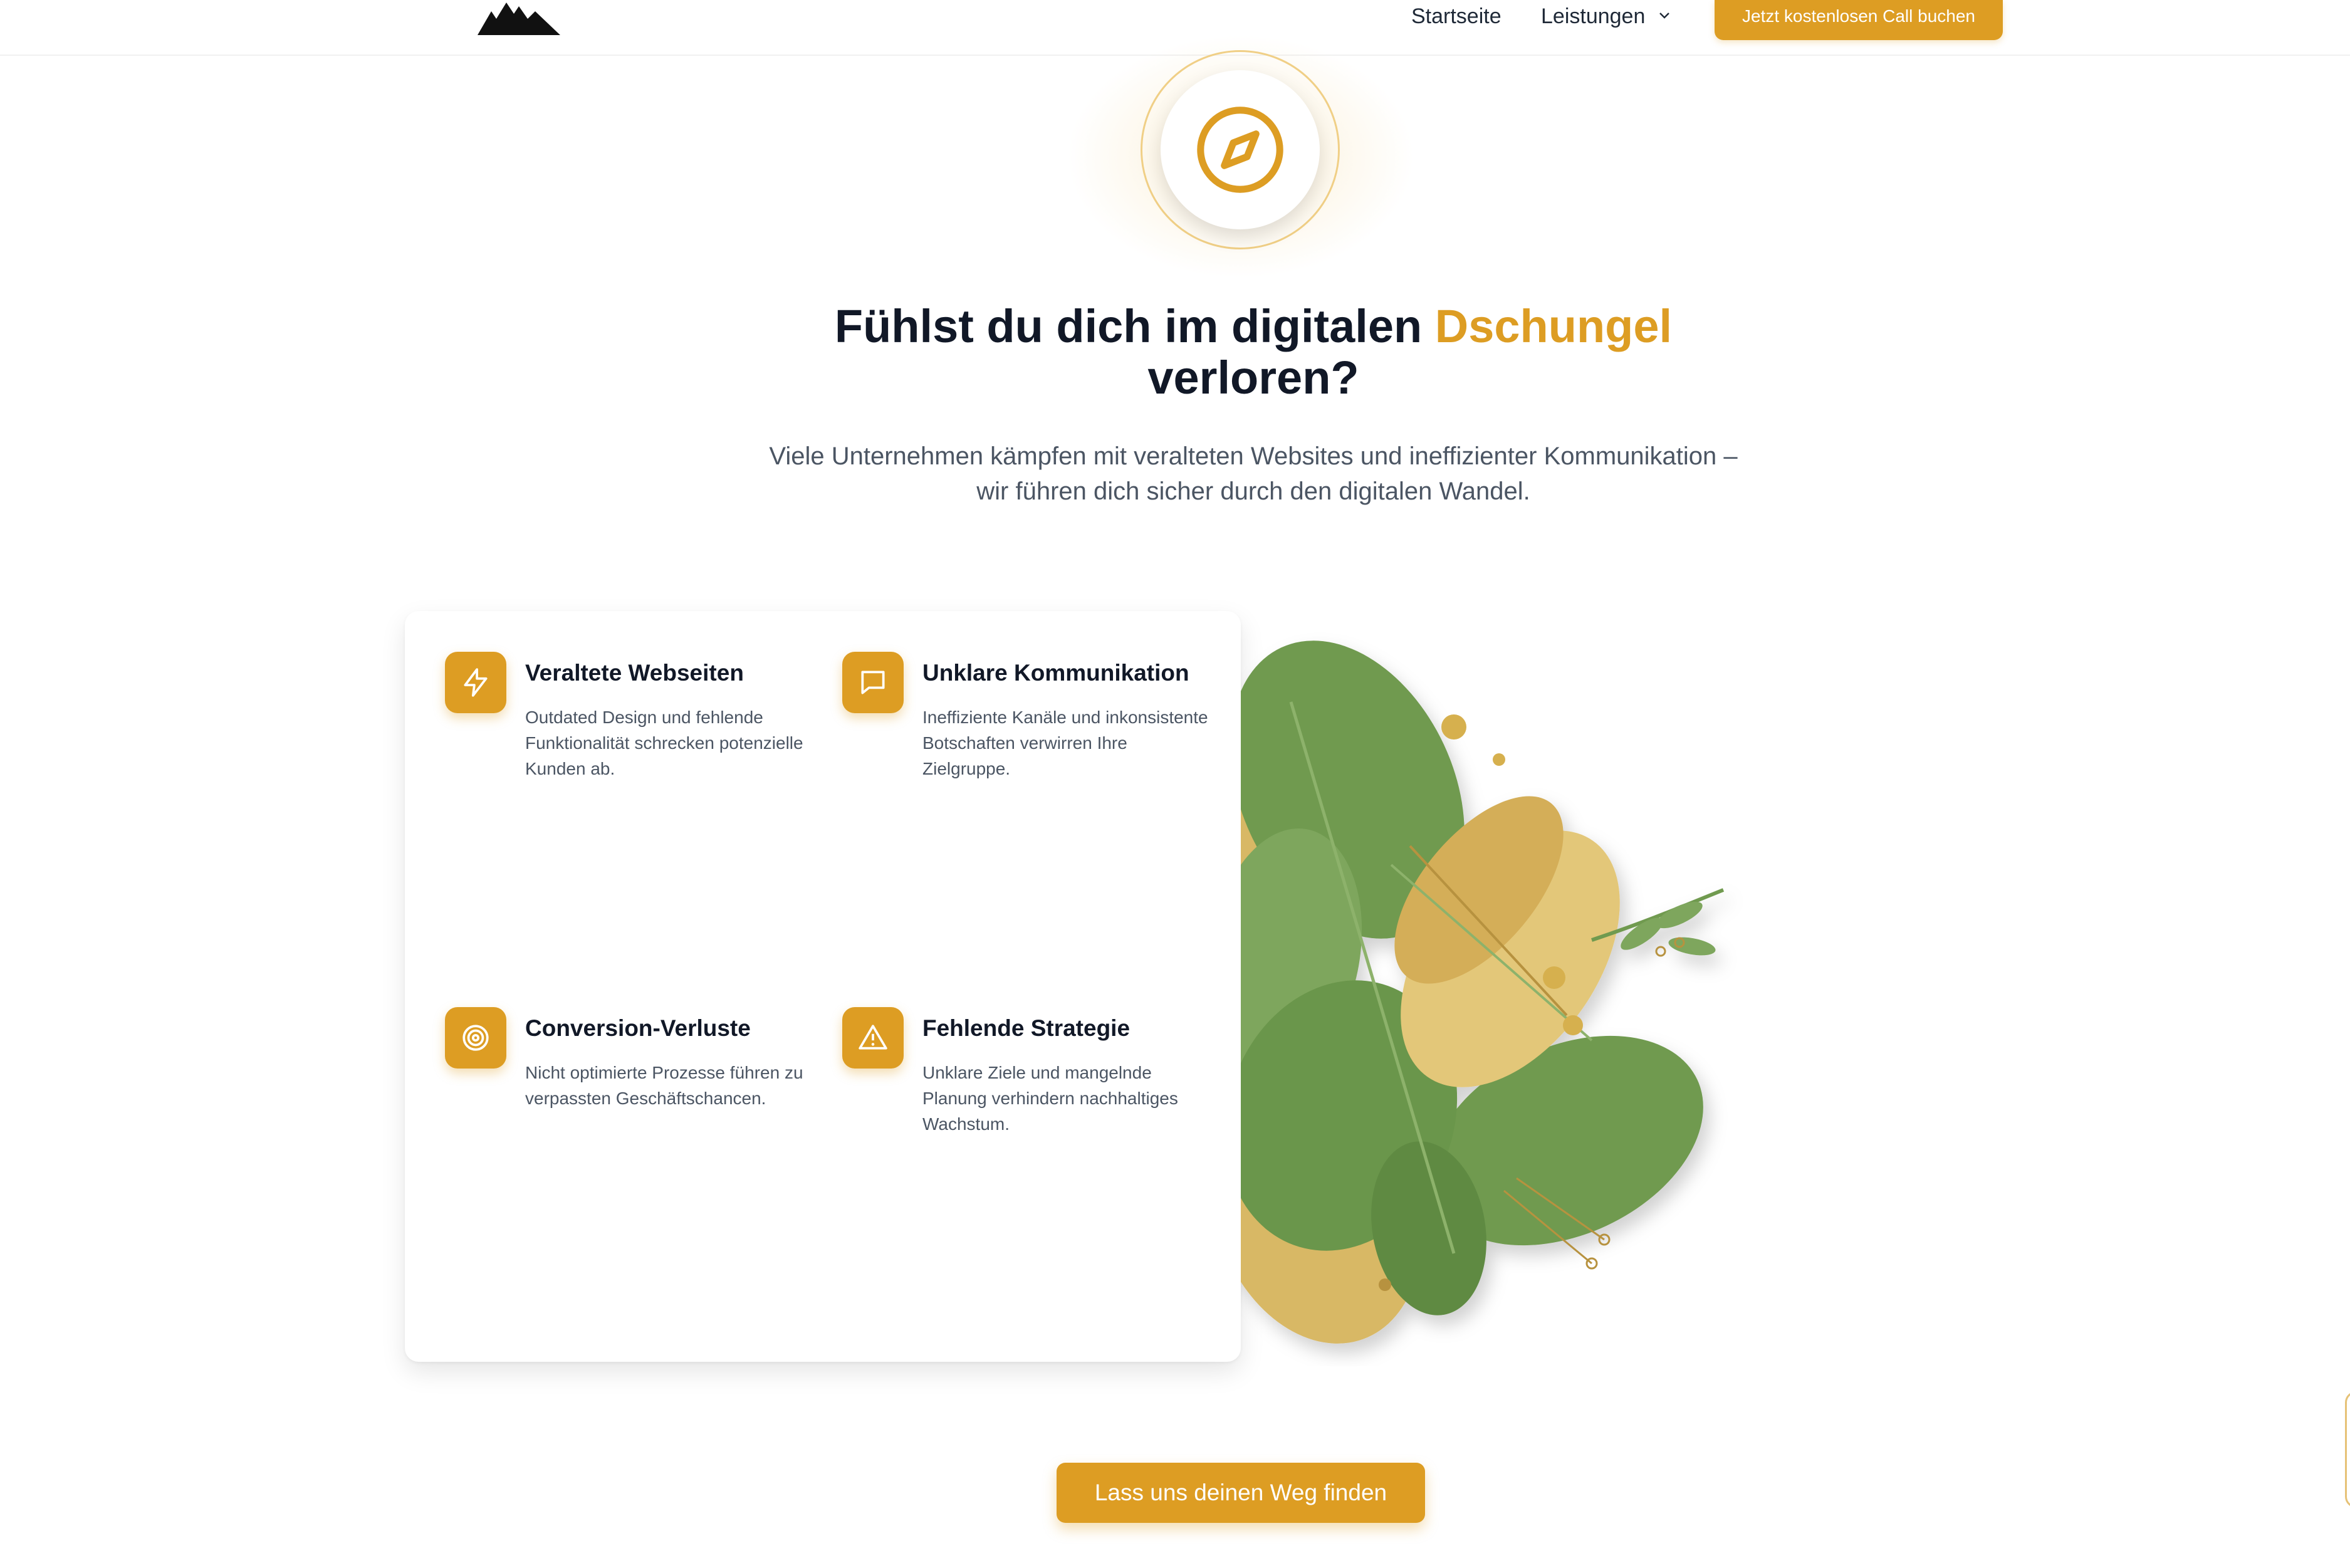 The width and height of the screenshot is (2350, 1568). What do you see at coordinates (1859, 20) in the screenshot?
I see `book-call-button: Jetzt kostenlosen Call buchen` at bounding box center [1859, 20].